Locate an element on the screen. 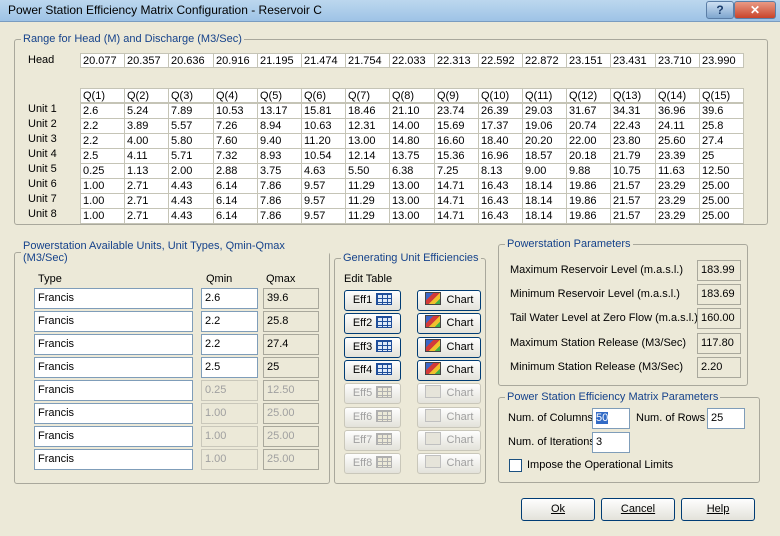 The width and height of the screenshot is (780, 536). discharge-value-cell: 11.20 is located at coordinates (323, 141).